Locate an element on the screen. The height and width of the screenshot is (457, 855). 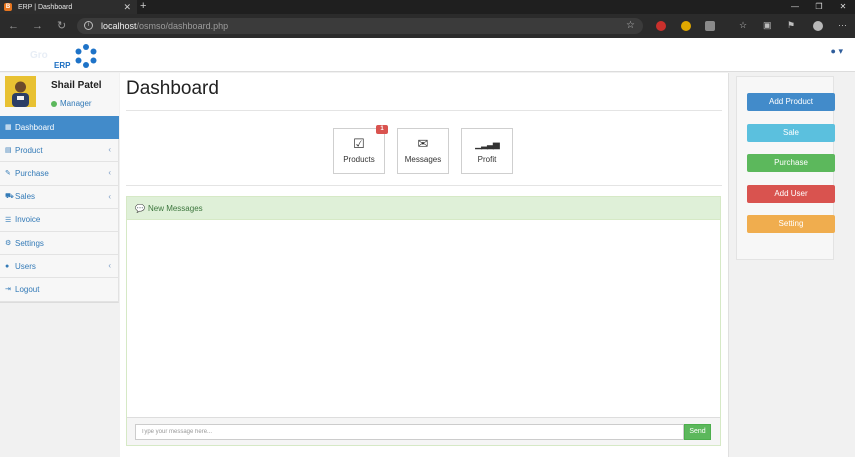
bookmark-star-icon: ☆ is located at coordinates (630, 25).